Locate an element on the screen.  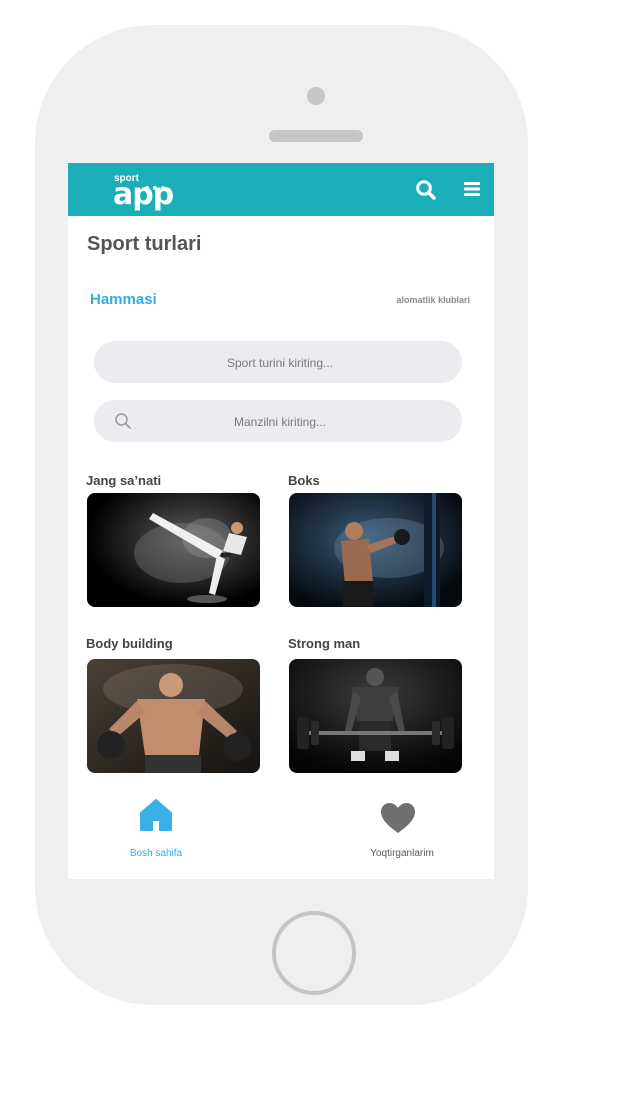
address-field is located at coordinates (280, 422).